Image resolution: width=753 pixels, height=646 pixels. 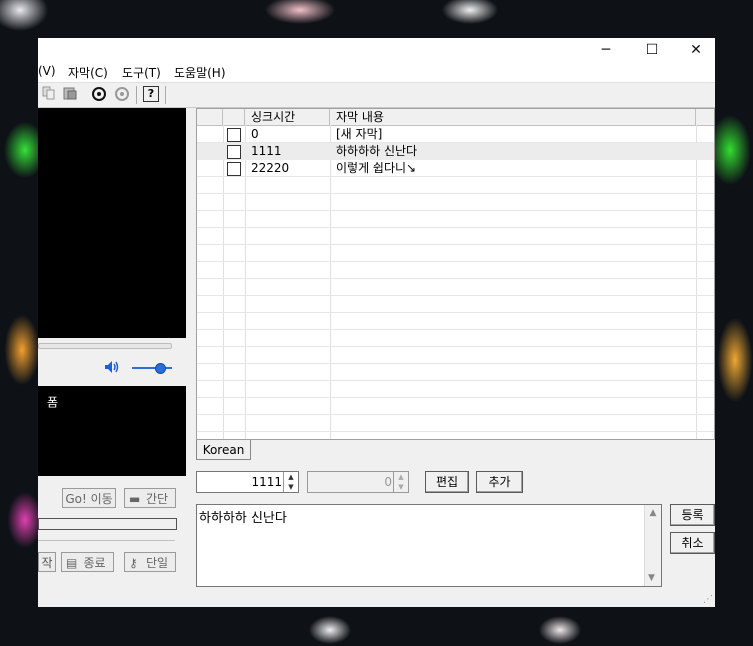 What do you see at coordinates (455, 151) in the screenshot?
I see `table-row-selected: 1111 하하하하 신난다` at bounding box center [455, 151].